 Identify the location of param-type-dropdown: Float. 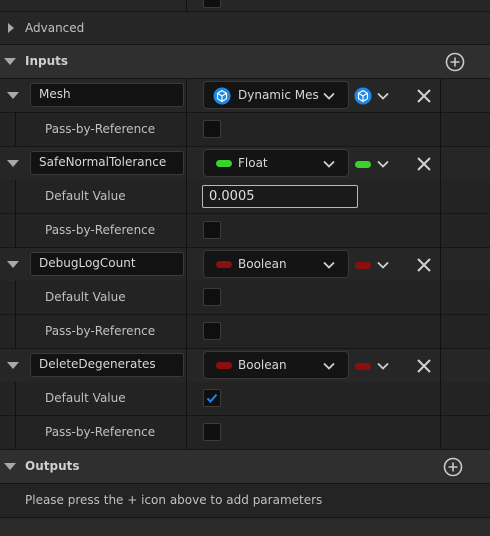
(276, 163).